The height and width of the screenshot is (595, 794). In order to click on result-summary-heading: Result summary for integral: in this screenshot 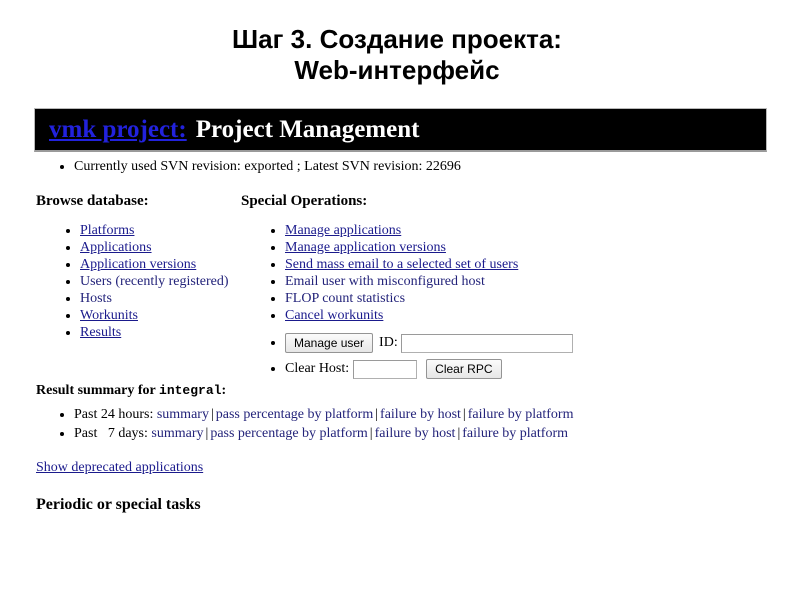, I will do `click(402, 391)`.